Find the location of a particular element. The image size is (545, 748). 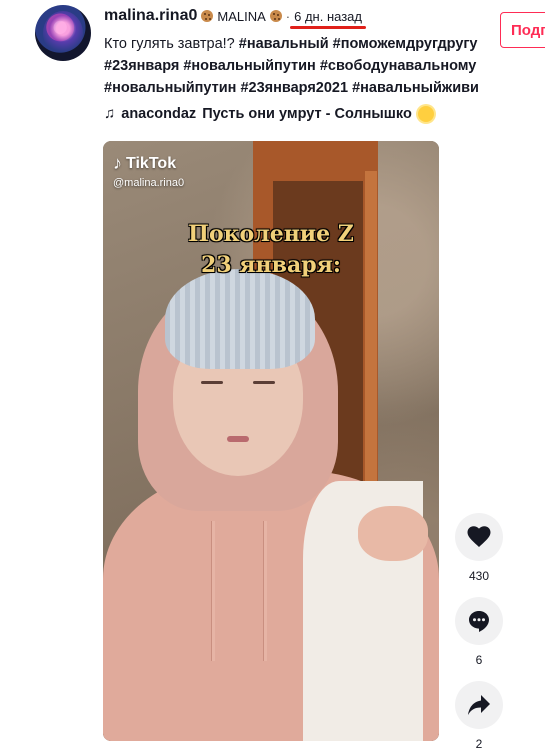

video-frame-mouth is located at coordinates (238, 439).